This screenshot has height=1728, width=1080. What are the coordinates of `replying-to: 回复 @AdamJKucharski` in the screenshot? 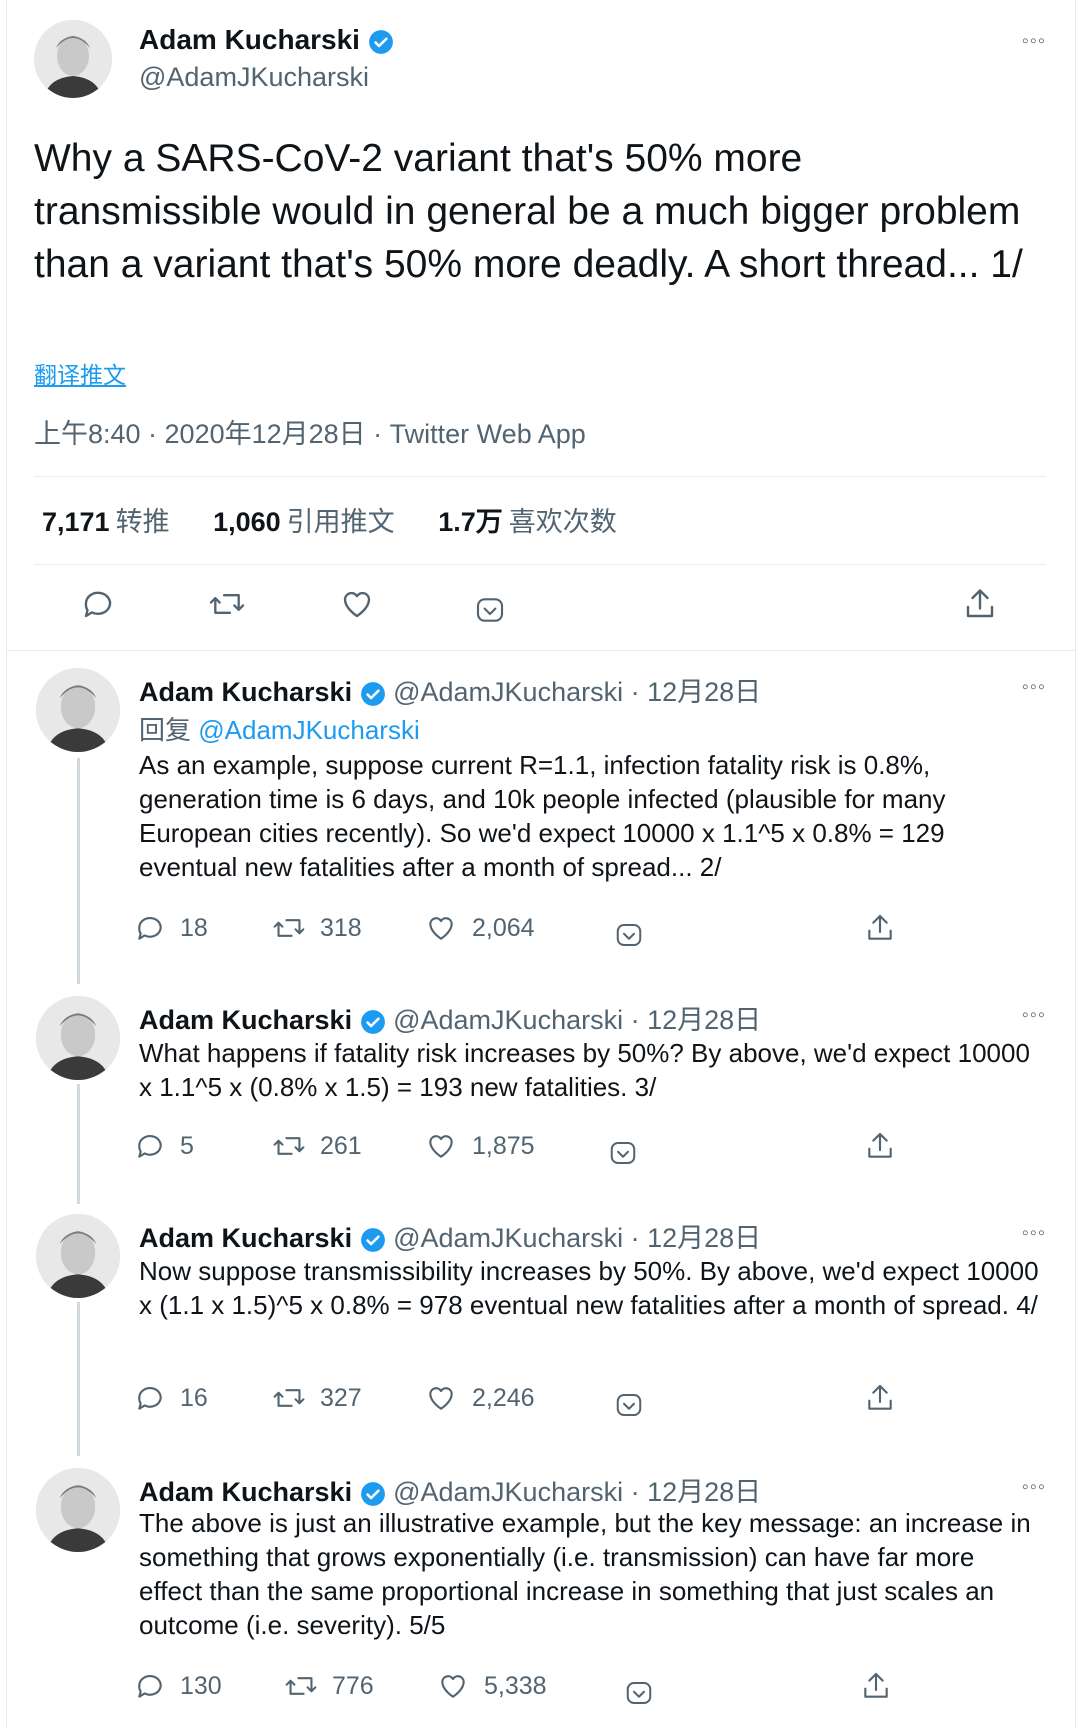 It's located at (279, 728).